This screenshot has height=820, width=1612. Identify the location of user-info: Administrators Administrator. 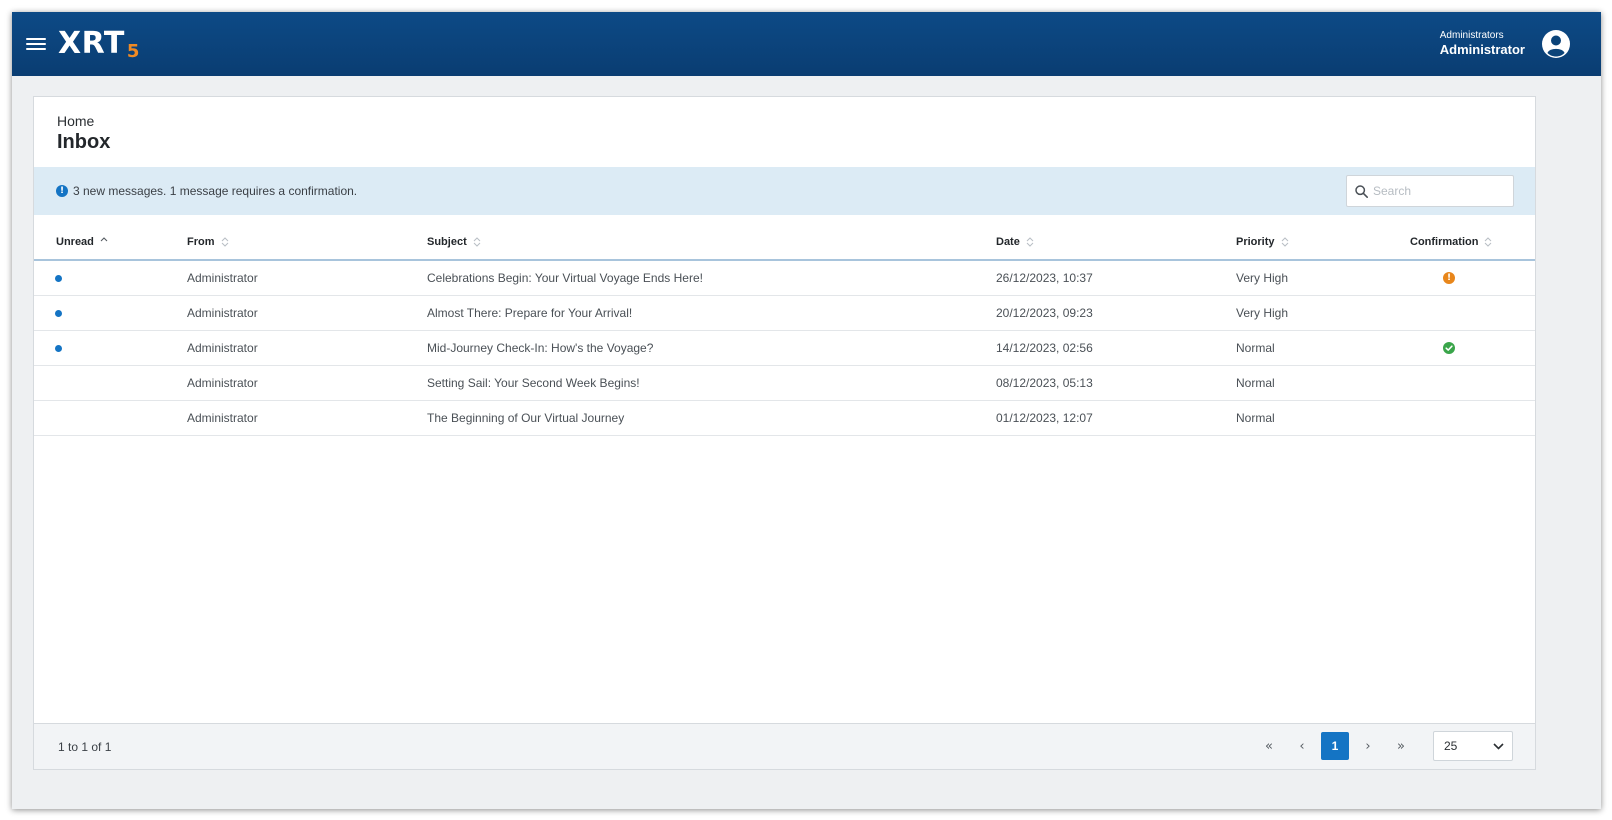
(1482, 44).